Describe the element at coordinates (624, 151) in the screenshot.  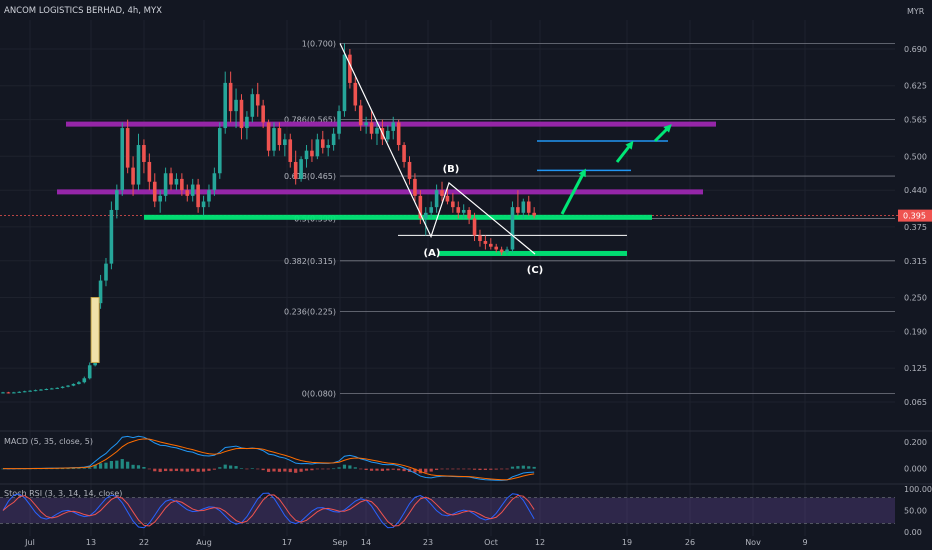
I see `target-arrow` at that location.